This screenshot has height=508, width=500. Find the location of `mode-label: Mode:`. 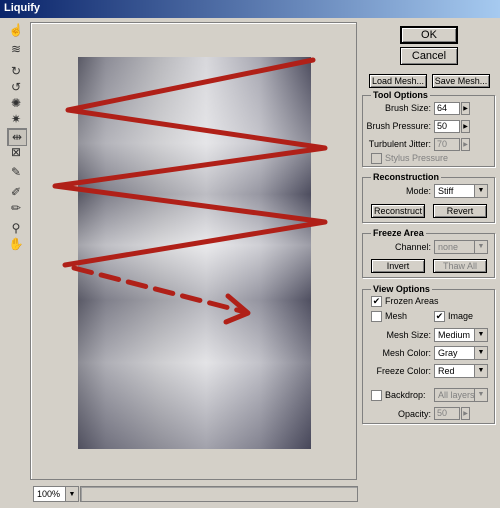

mode-label: Mode: is located at coordinates (418, 191).